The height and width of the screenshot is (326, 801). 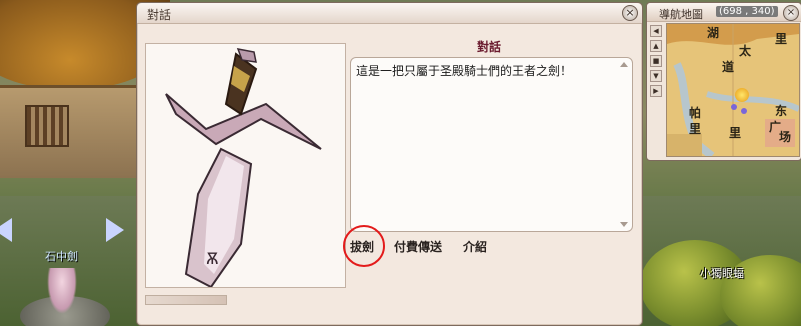 What do you see at coordinates (745, 51) in the screenshot?
I see `map-label: 太` at bounding box center [745, 51].